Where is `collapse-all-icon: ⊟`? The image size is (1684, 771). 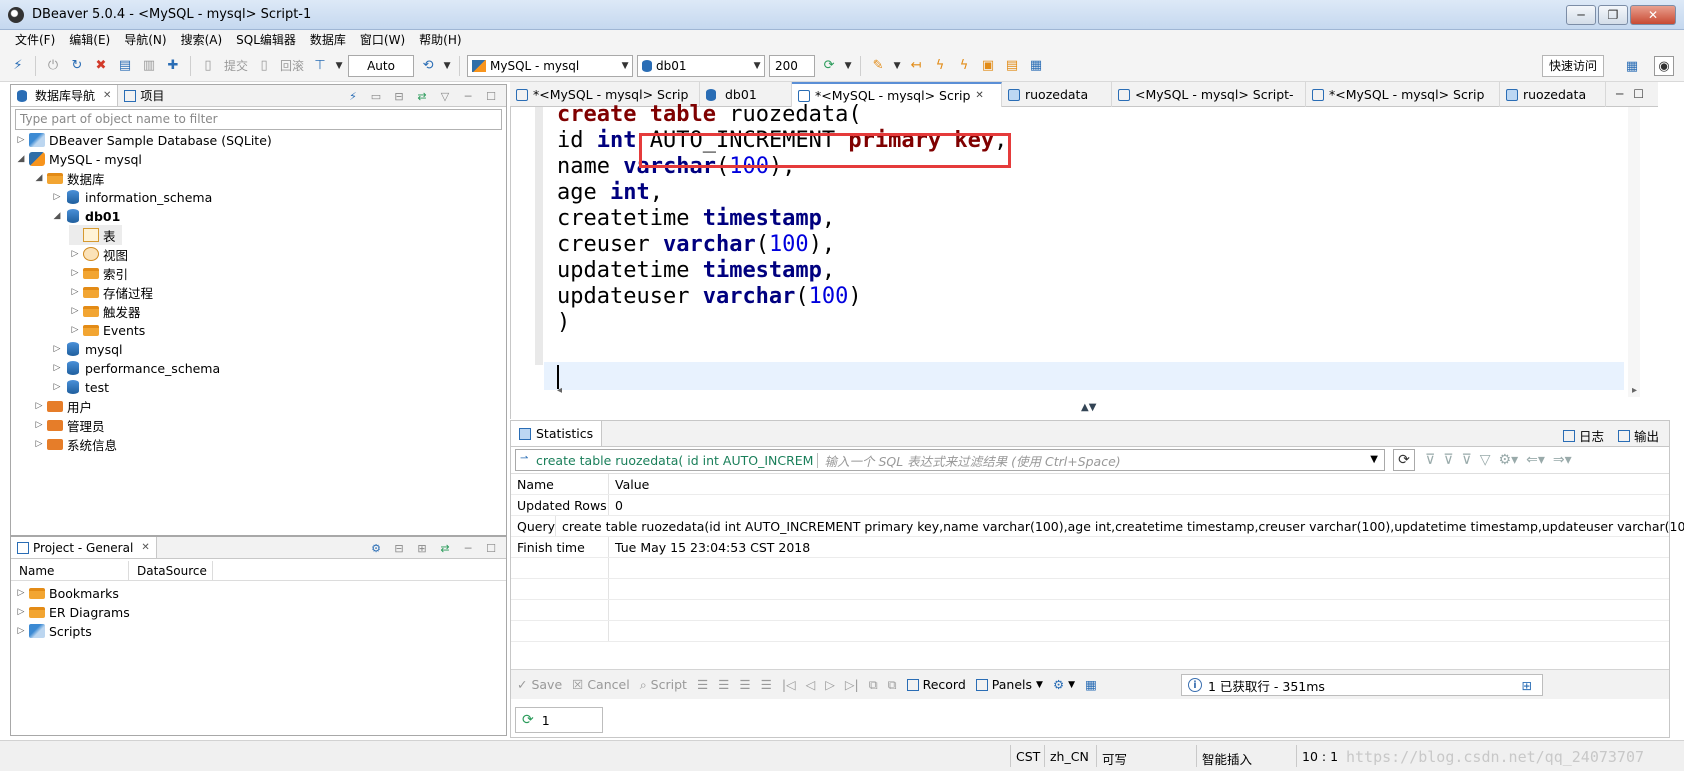
collapse-all-icon: ⊟ is located at coordinates (399, 96).